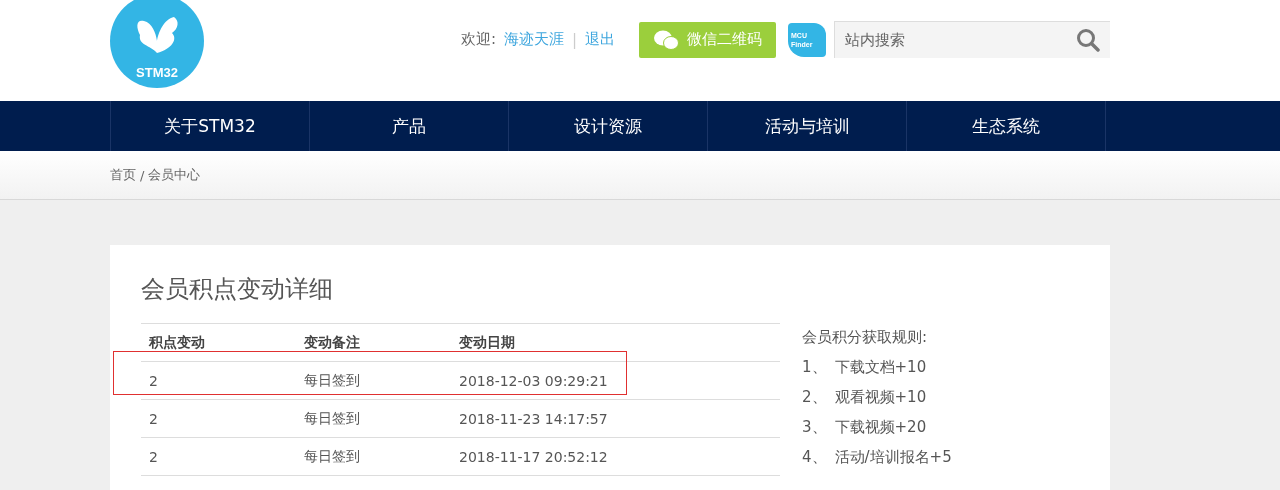  What do you see at coordinates (157, 72) in the screenshot?
I see `logo-text: STM32` at bounding box center [157, 72].